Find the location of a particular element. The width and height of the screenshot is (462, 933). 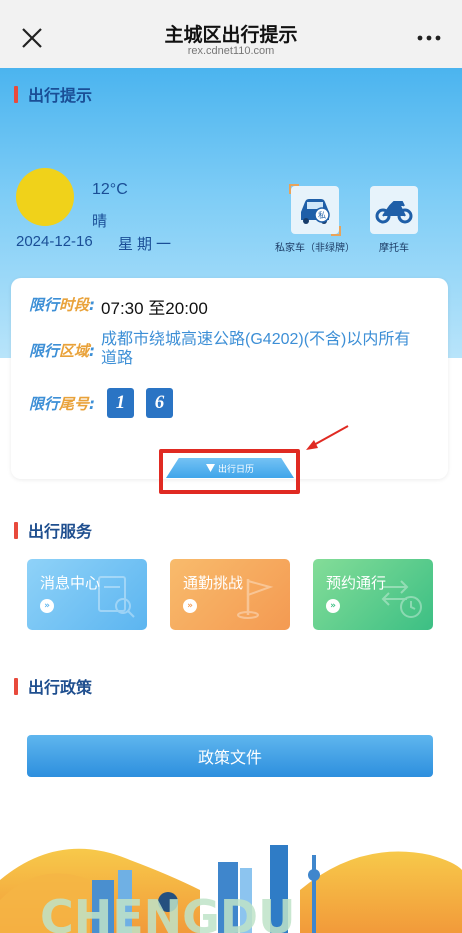

restriction-tail-row: 限行尾号: 1 6 is located at coordinates (101, 403).